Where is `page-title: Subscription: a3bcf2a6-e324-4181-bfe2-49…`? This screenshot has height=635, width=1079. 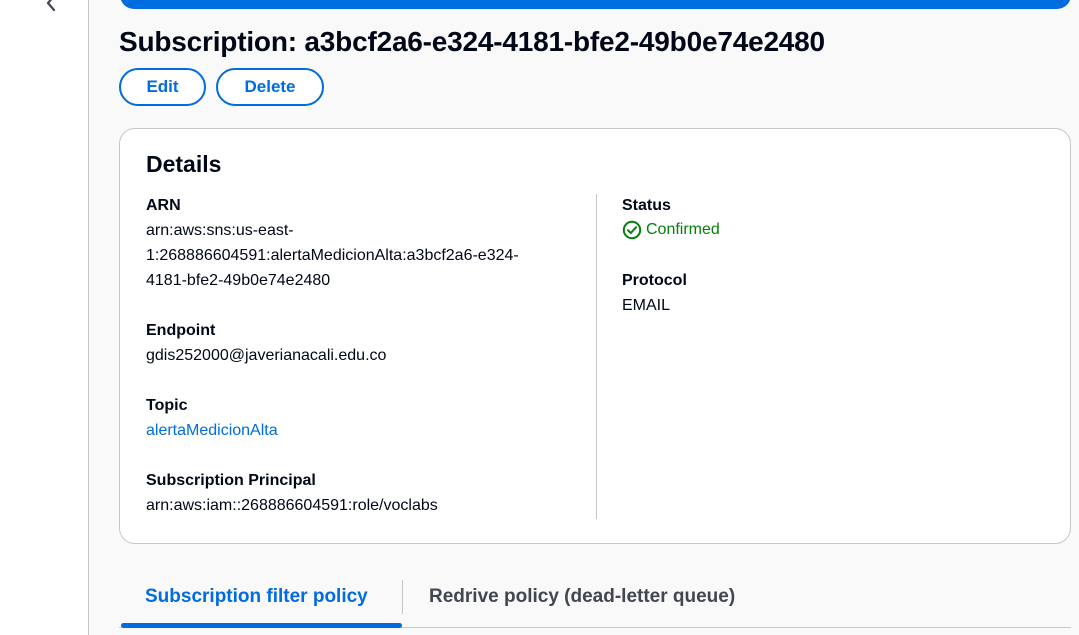 page-title: Subscription: a3bcf2a6-e324-4181-bfe2-49… is located at coordinates (472, 41).